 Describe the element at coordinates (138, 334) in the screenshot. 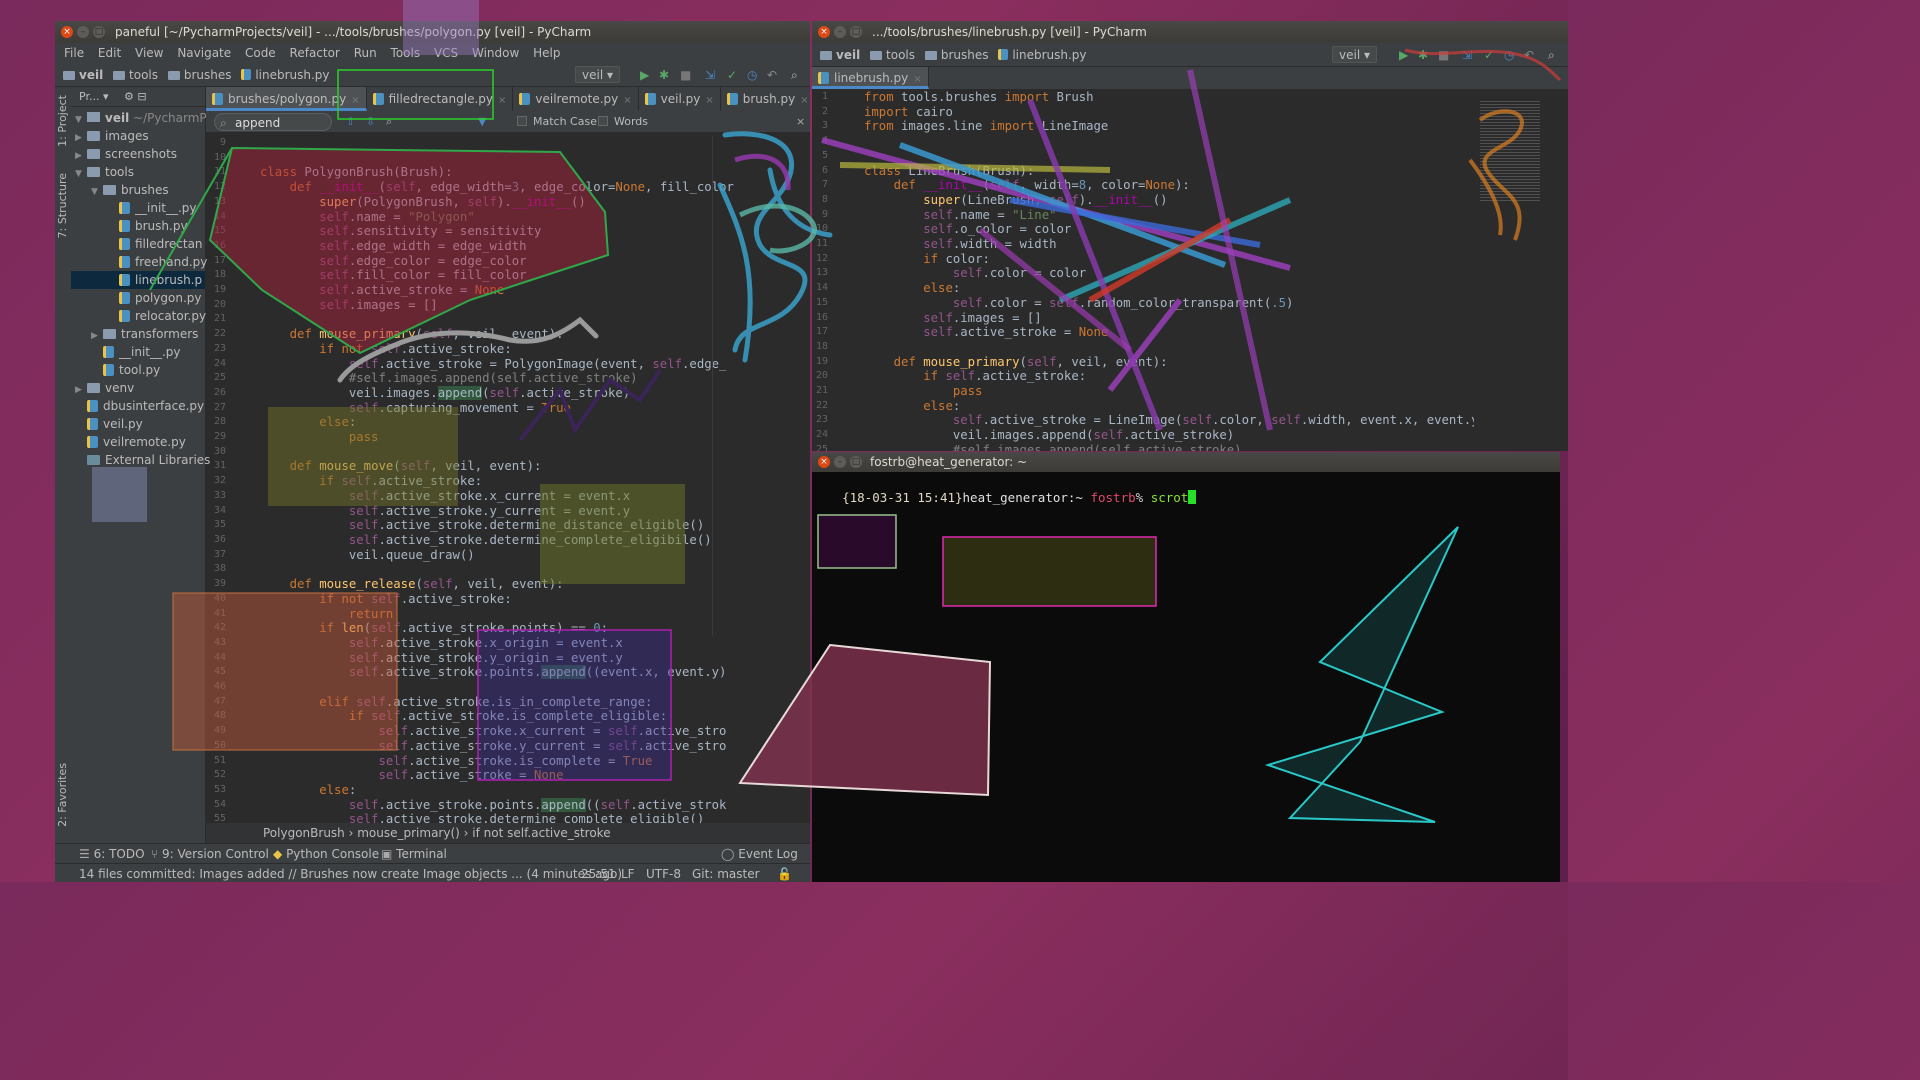

I see `tree-item: ▶ transformers` at that location.